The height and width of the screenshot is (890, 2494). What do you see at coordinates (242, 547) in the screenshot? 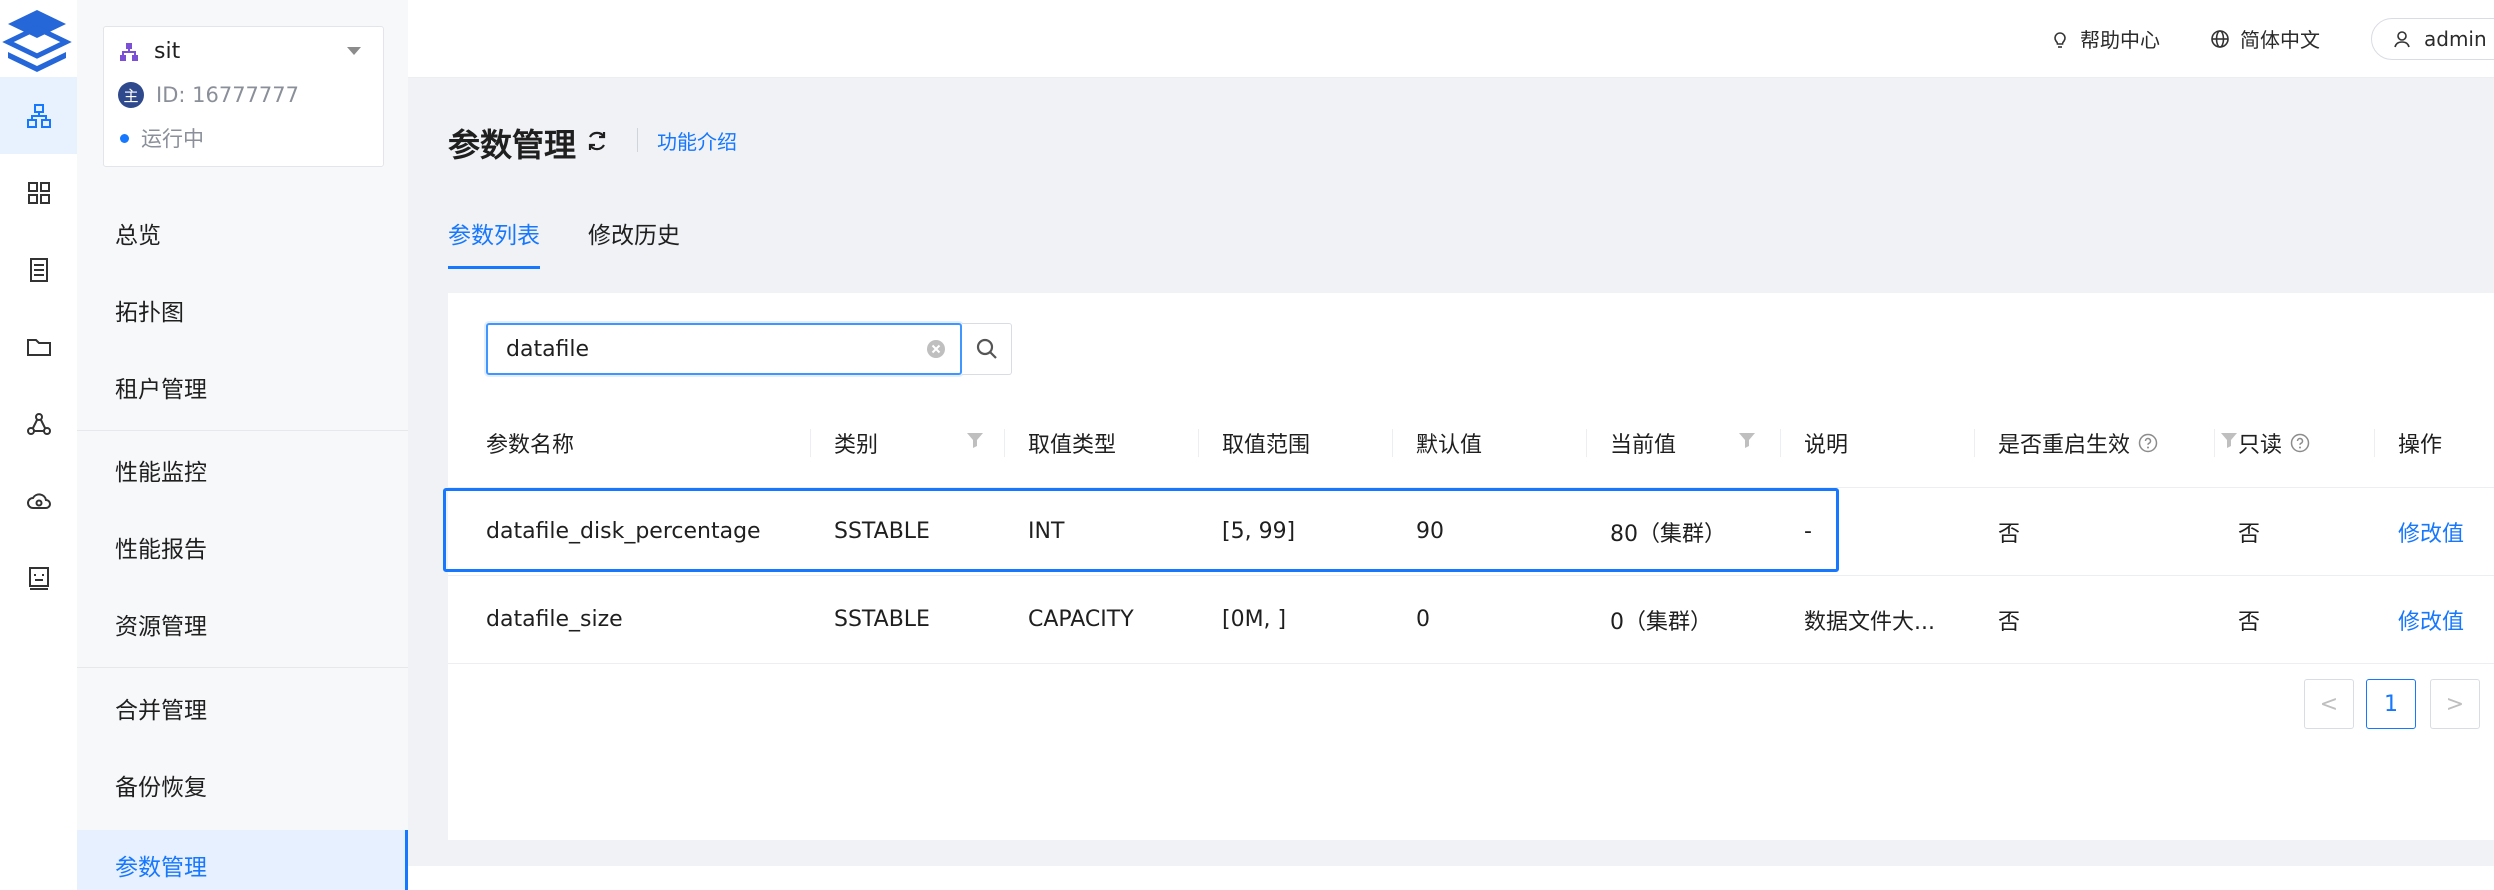
I see `sidebar-item-reports: 性能报告` at bounding box center [242, 547].